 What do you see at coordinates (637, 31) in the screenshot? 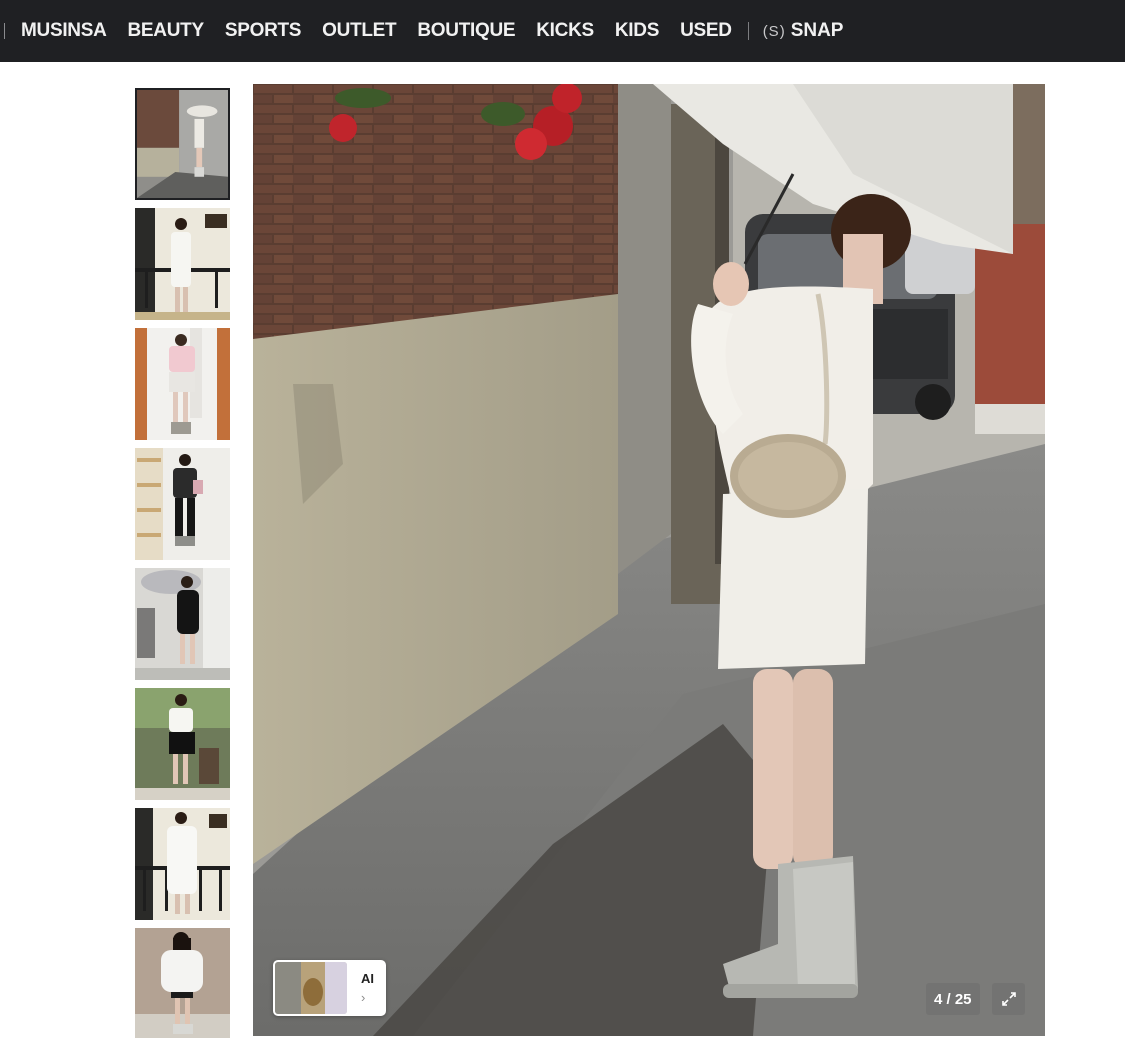
I see `nav-item-kids: KIDS` at bounding box center [637, 31].